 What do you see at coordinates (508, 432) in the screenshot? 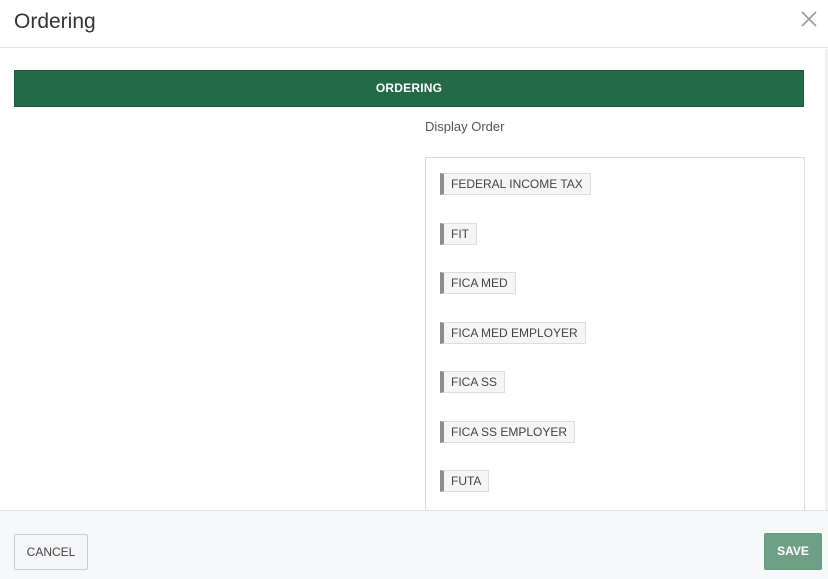
I see `order-item: FICA SS EMPLOYER` at bounding box center [508, 432].